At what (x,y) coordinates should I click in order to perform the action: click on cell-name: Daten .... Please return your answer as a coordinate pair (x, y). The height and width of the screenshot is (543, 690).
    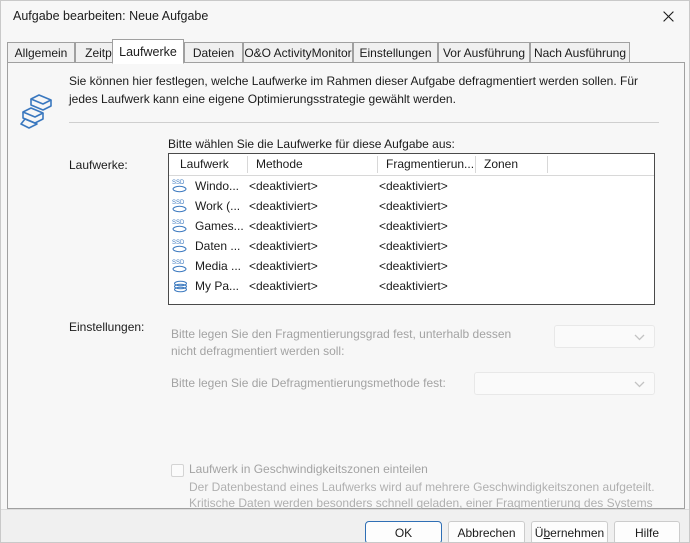
    Looking at the image, I should click on (218, 246).